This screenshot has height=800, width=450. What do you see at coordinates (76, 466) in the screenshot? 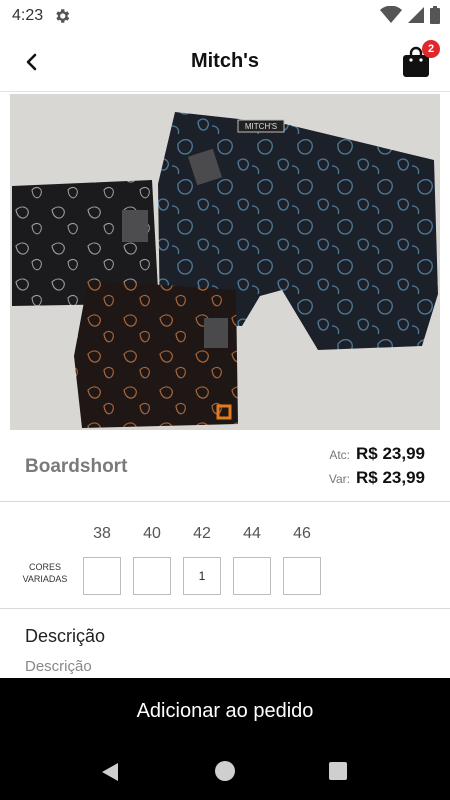
I see `product-name: Boardshort` at bounding box center [76, 466].